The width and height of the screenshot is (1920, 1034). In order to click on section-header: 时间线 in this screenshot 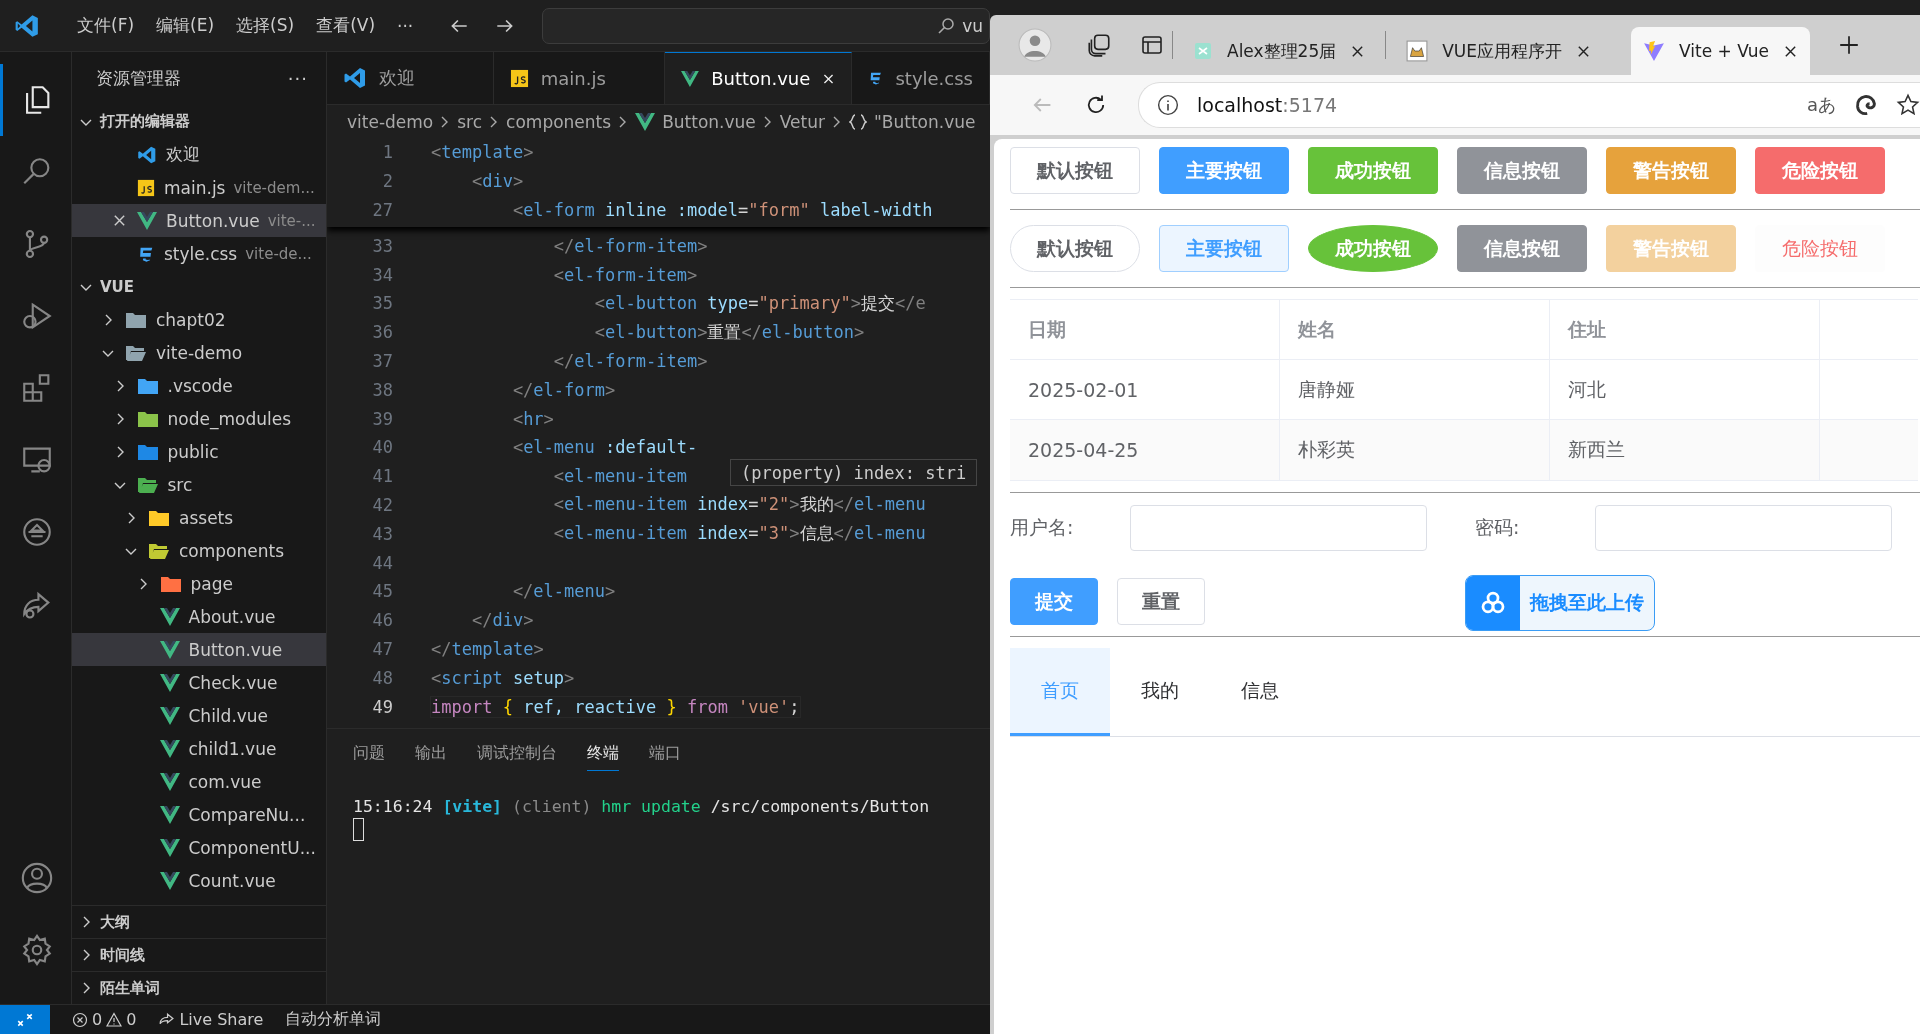, I will do `click(199, 954)`.